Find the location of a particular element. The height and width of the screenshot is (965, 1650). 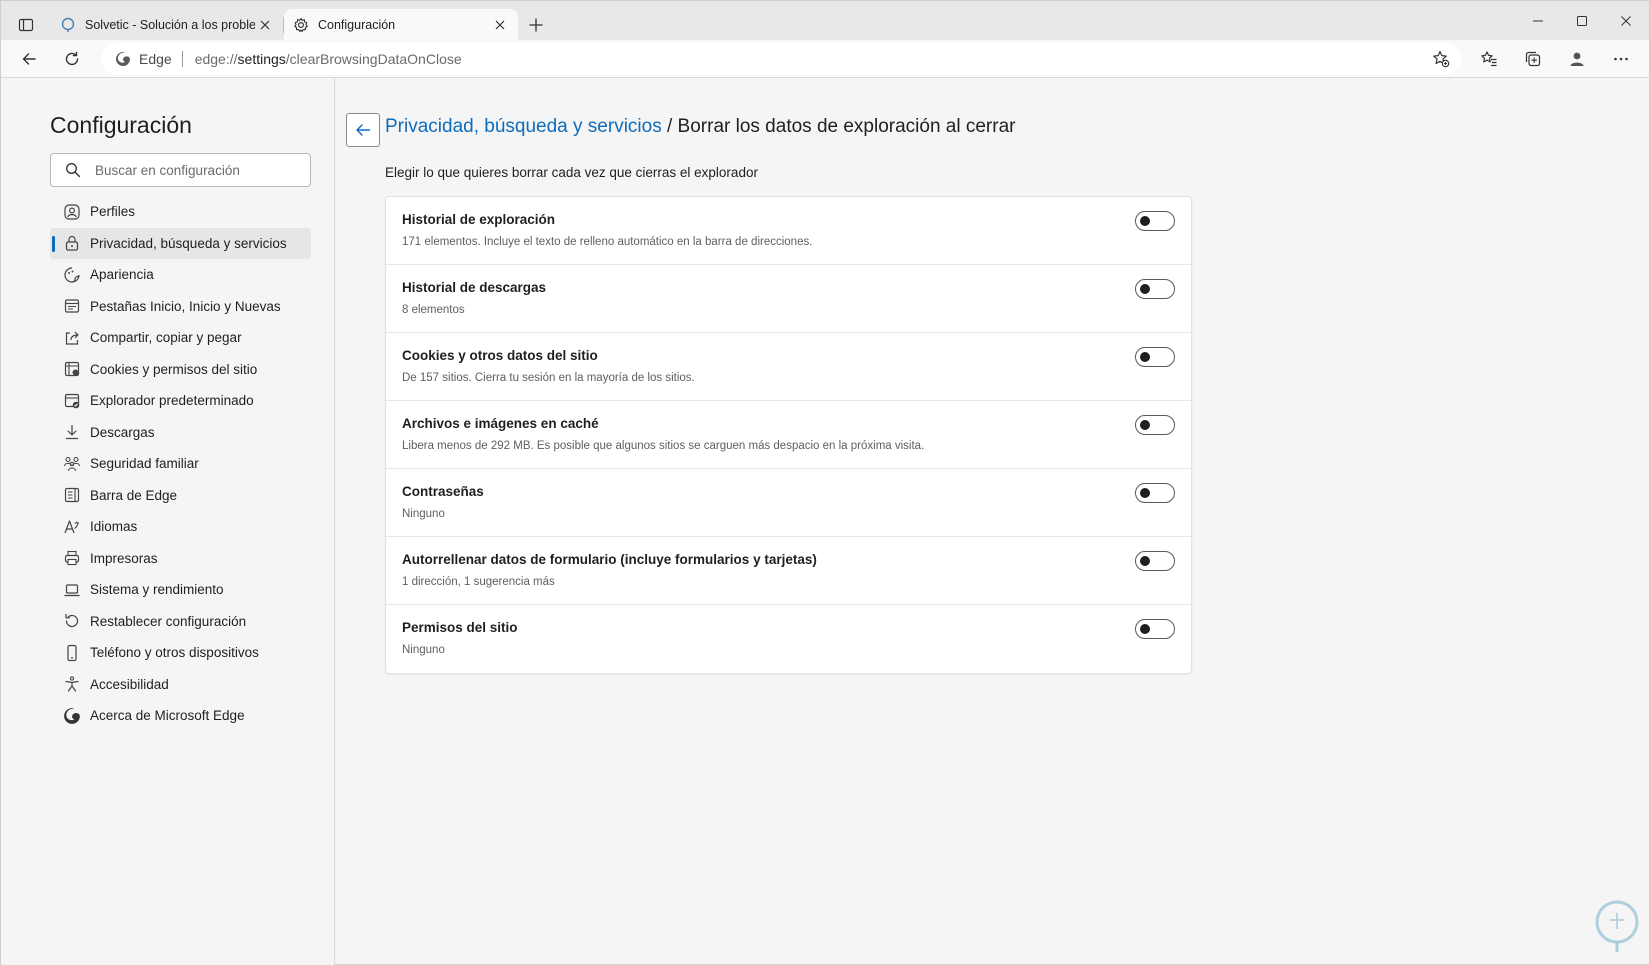

minimize-button is located at coordinates (1538, 21).